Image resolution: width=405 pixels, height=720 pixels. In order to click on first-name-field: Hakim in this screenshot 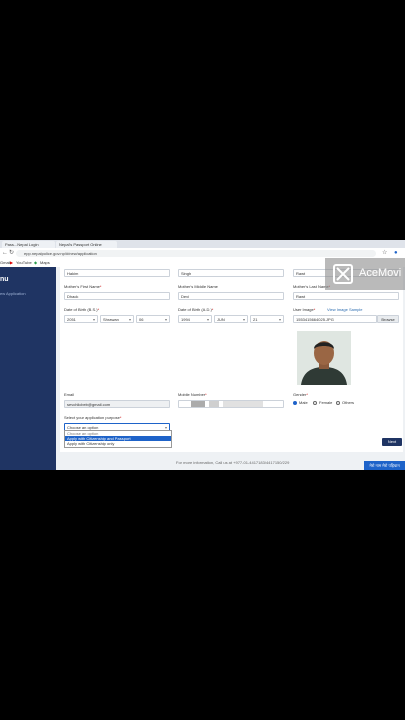, I will do `click(117, 273)`.